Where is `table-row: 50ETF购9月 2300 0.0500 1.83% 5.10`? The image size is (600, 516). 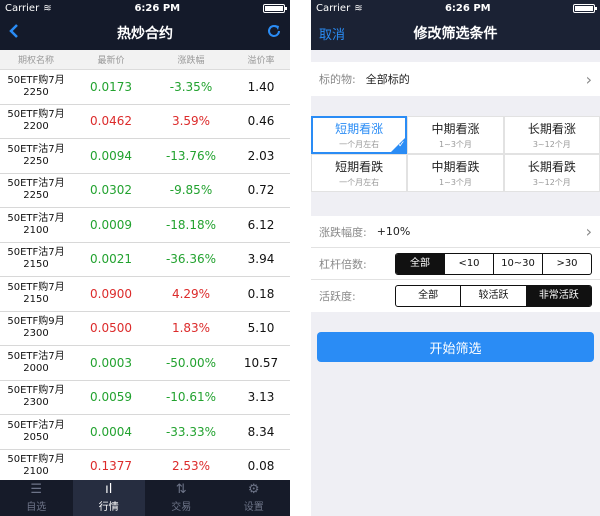 table-row: 50ETF购9月 2300 0.0500 1.83% 5.10 is located at coordinates (145, 329).